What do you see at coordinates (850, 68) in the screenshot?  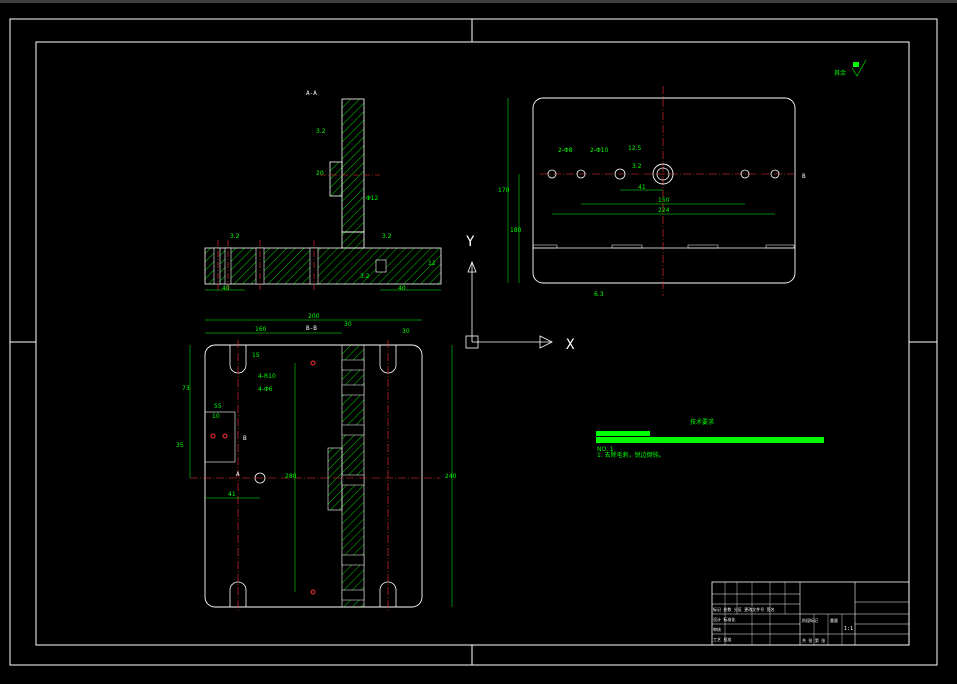 I see `general-roughness-note: 其余` at bounding box center [850, 68].